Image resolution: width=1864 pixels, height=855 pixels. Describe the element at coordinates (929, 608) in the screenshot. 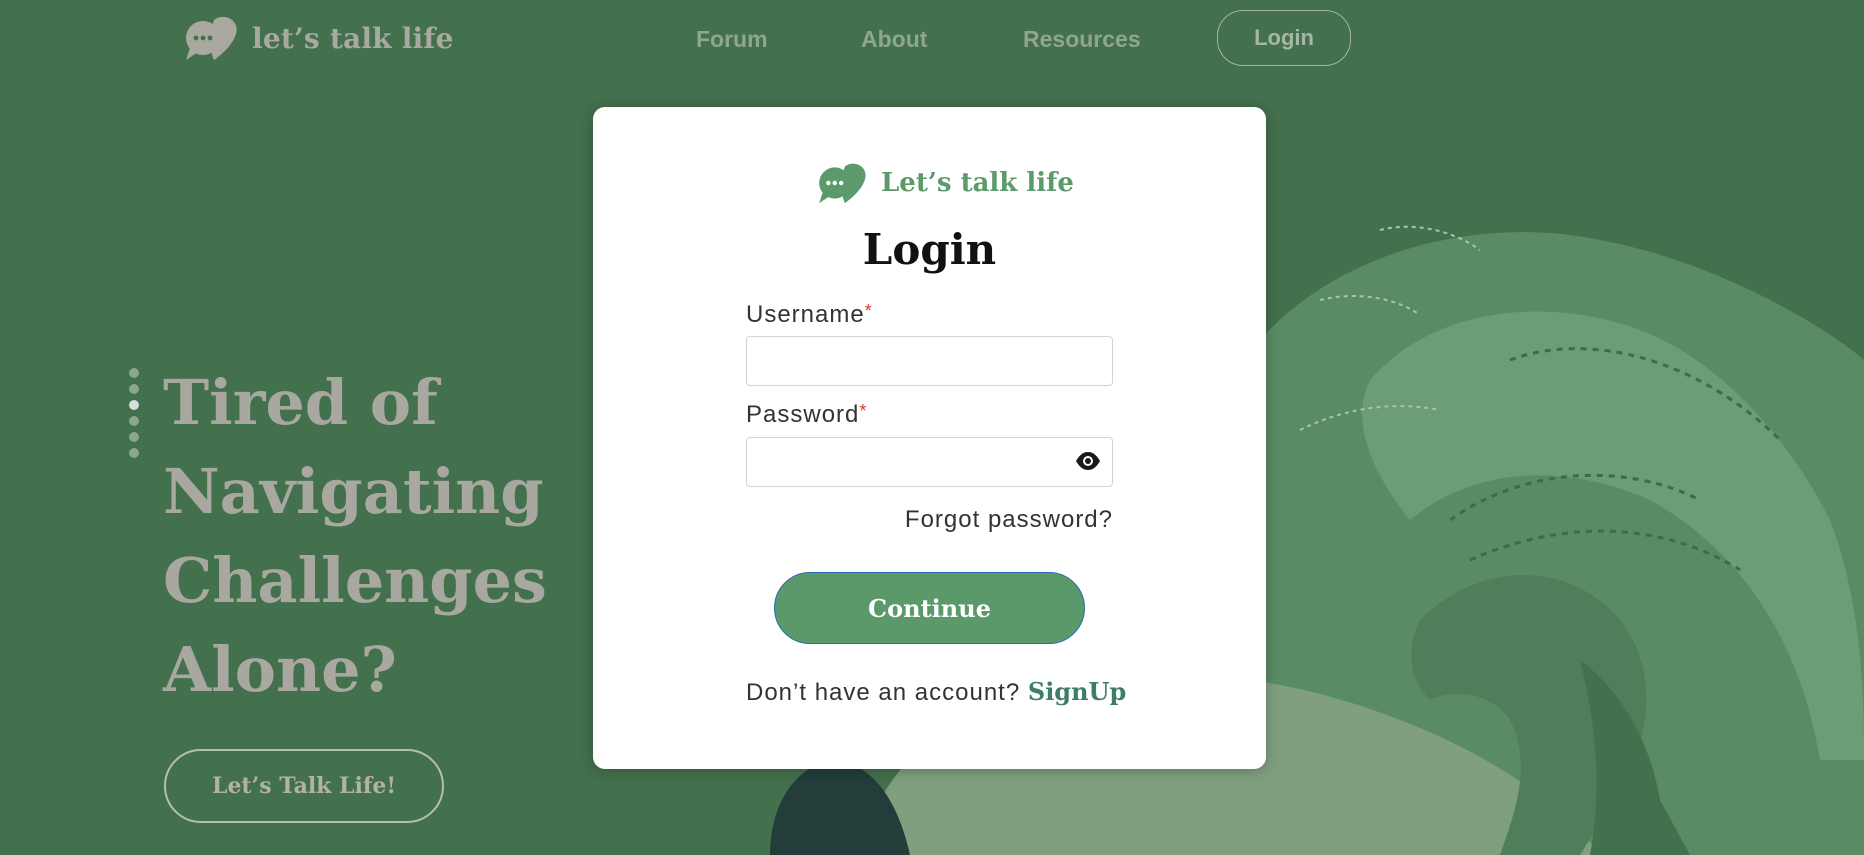

I see `continue-button: Continue` at that location.